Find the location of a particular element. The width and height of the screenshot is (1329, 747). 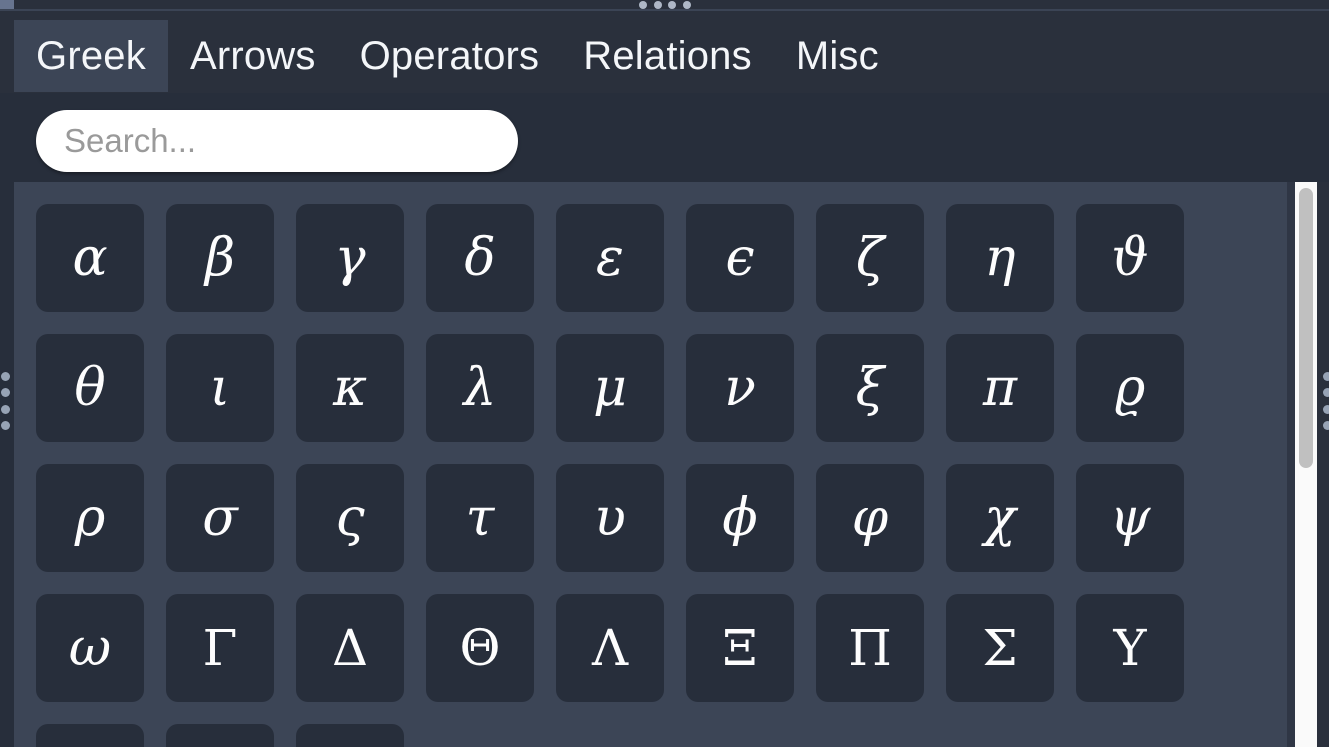

symbol-glyph: θ is located at coordinates (90, 388).